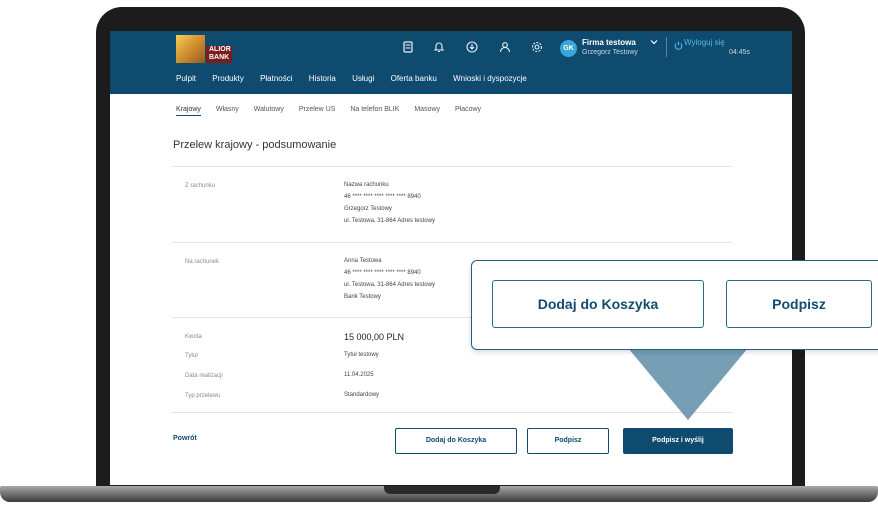  What do you see at coordinates (190, 49) in the screenshot?
I see `logo-image` at bounding box center [190, 49].